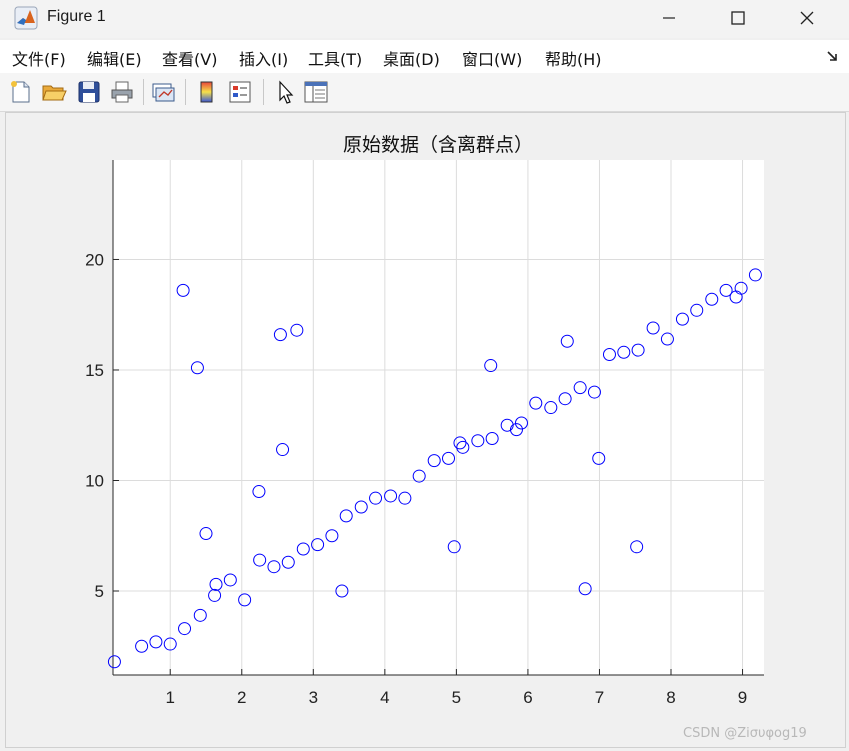  Describe the element at coordinates (456, 697) in the screenshot. I see `x-tick-label: 5` at that location.